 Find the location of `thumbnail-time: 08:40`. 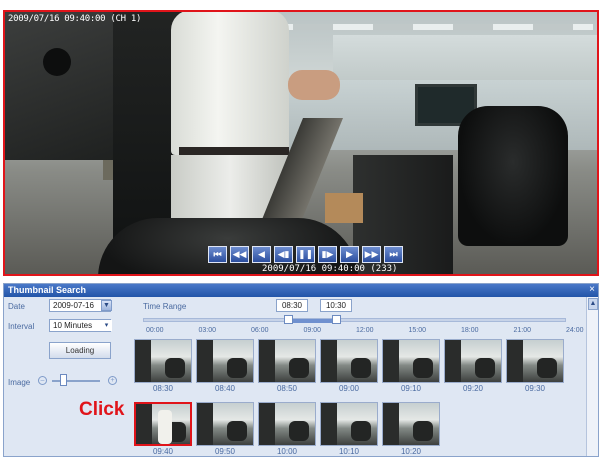

thumbnail-time: 08:40 is located at coordinates (225, 388).